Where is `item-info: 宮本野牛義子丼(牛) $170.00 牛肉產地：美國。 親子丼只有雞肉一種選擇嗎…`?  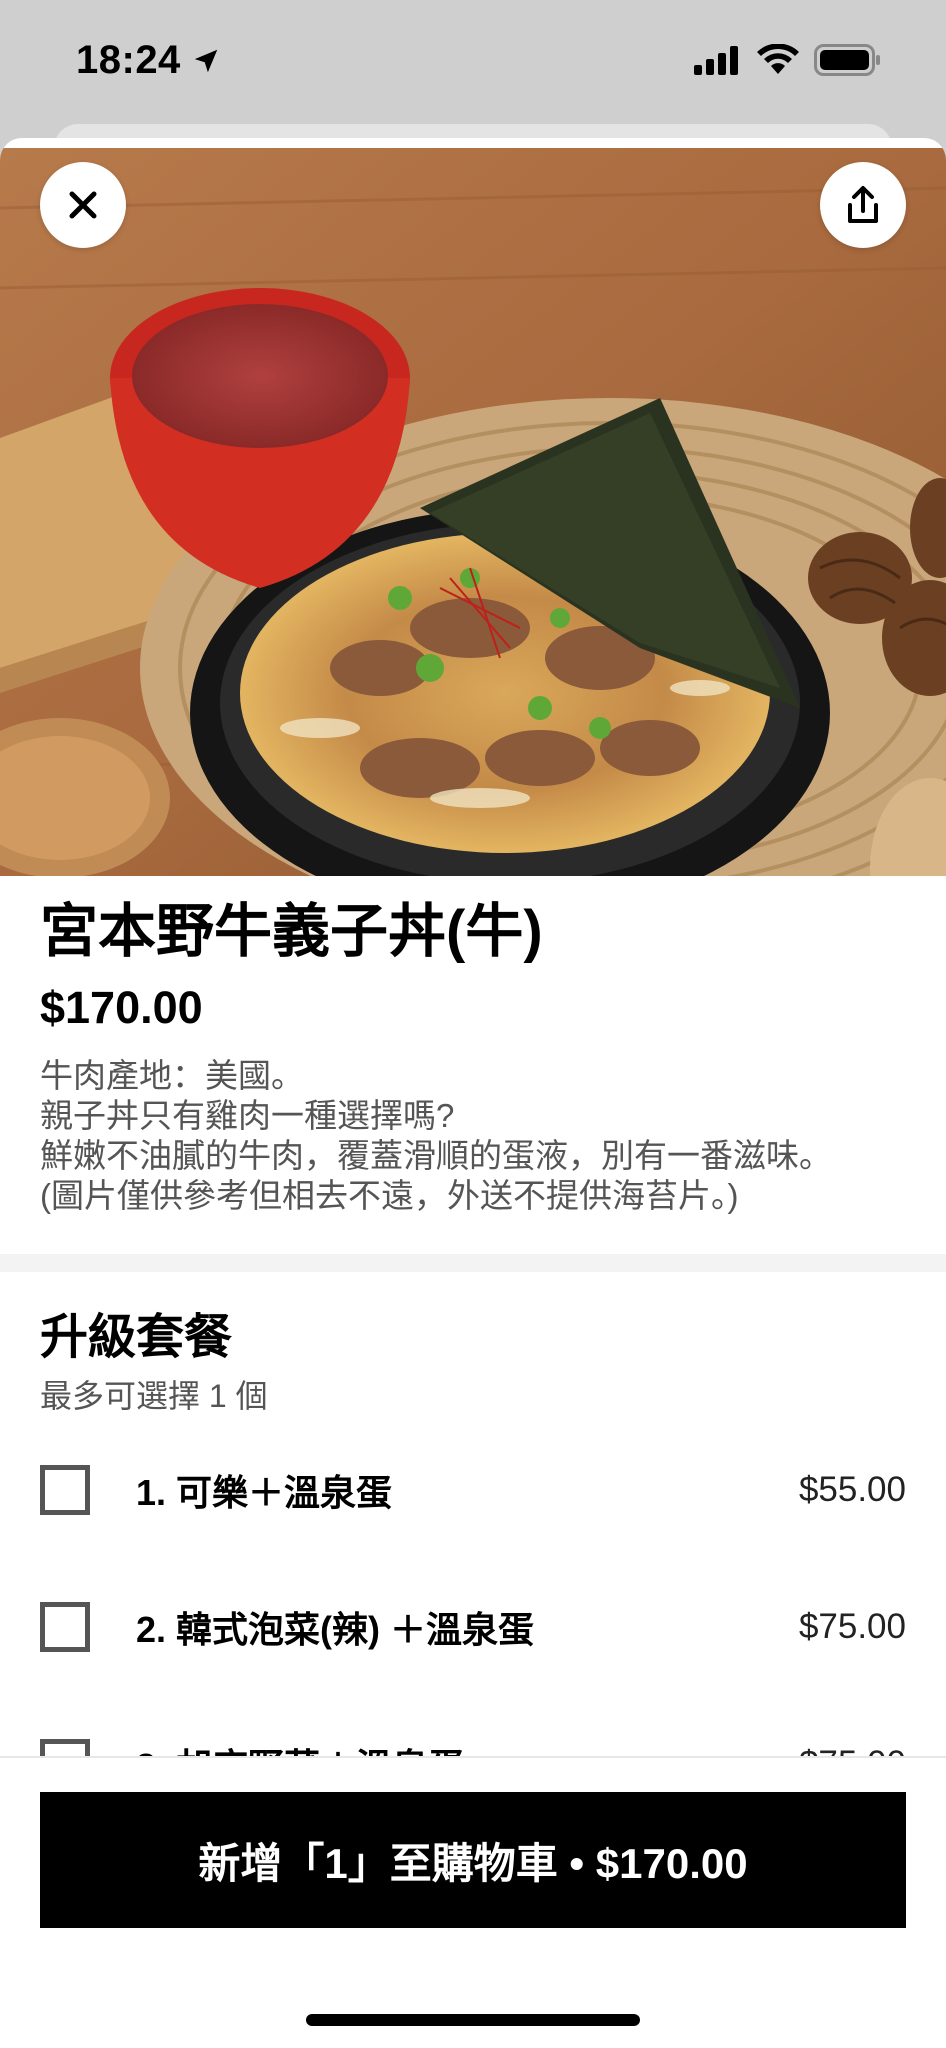
item-info: 宮本野牛義子丼(牛) $170.00 牛肉產地：美國。 親子丼只有雞肉一種選擇嗎… is located at coordinates (473, 1055).